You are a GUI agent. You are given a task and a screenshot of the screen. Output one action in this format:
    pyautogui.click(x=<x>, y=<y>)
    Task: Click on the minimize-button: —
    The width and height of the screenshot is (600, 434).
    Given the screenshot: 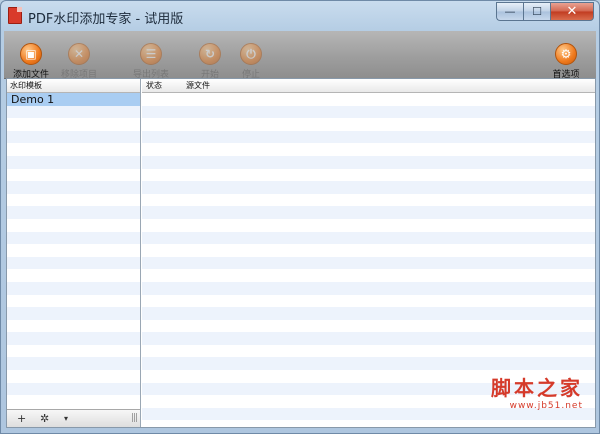 What is the action you would take?
    pyautogui.click(x=509, y=11)
    